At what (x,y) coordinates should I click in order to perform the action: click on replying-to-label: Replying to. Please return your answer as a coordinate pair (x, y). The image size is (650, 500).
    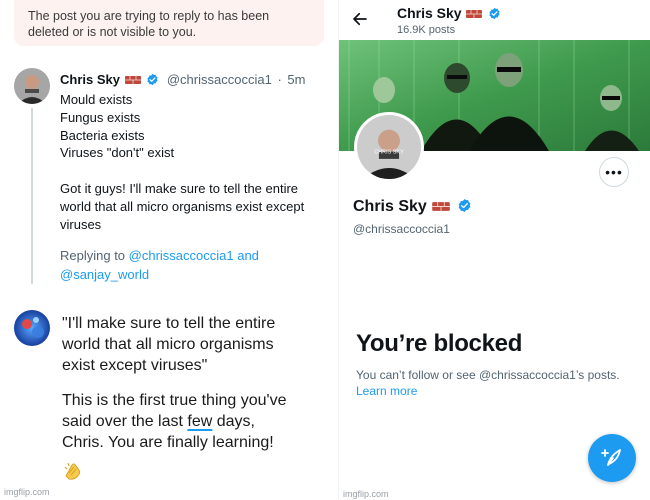
    Looking at the image, I should click on (94, 255).